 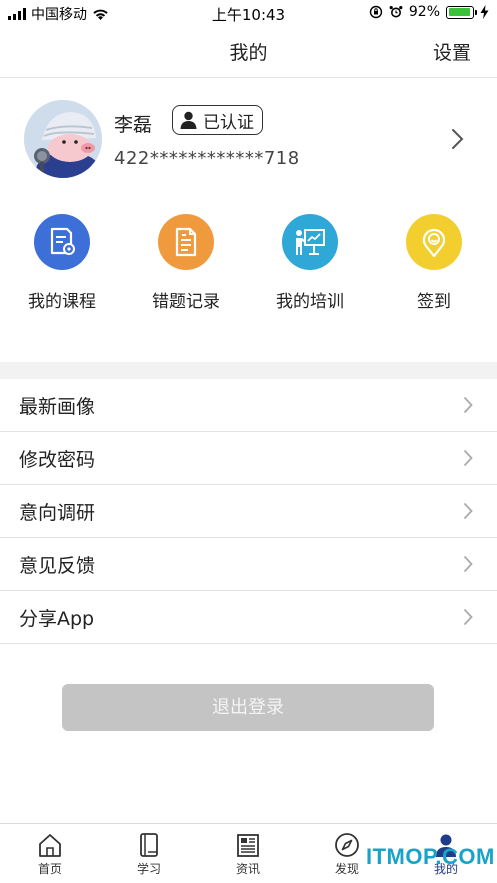 I want to click on tab-home: 首页, so click(x=50, y=854).